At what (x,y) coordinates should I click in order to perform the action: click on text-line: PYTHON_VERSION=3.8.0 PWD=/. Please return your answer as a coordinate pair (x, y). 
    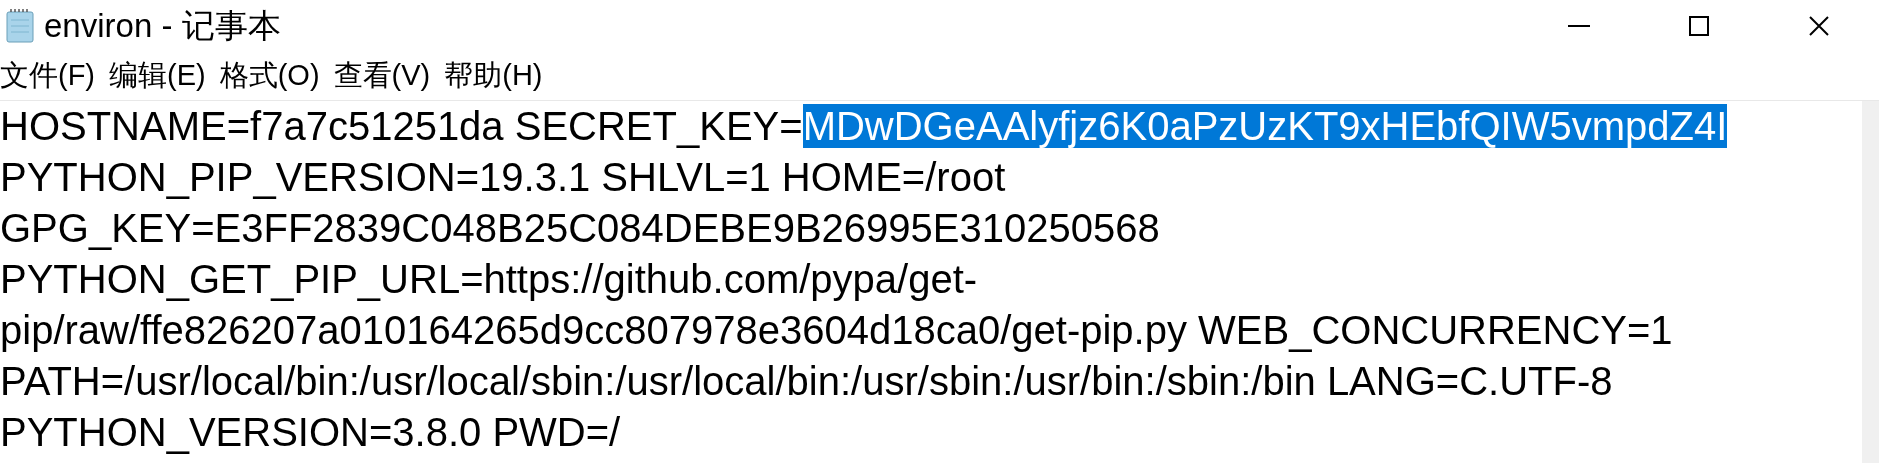
    Looking at the image, I should click on (310, 432).